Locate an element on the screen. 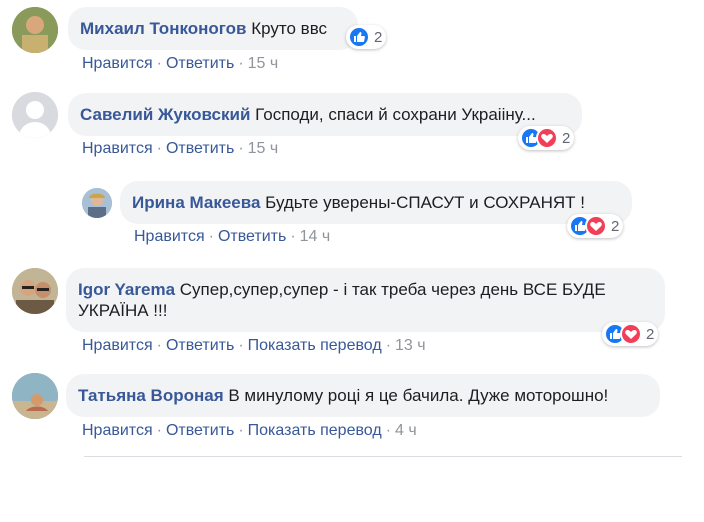 This screenshot has height=522, width=704. comment-text: Круто ввс is located at coordinates (289, 28).